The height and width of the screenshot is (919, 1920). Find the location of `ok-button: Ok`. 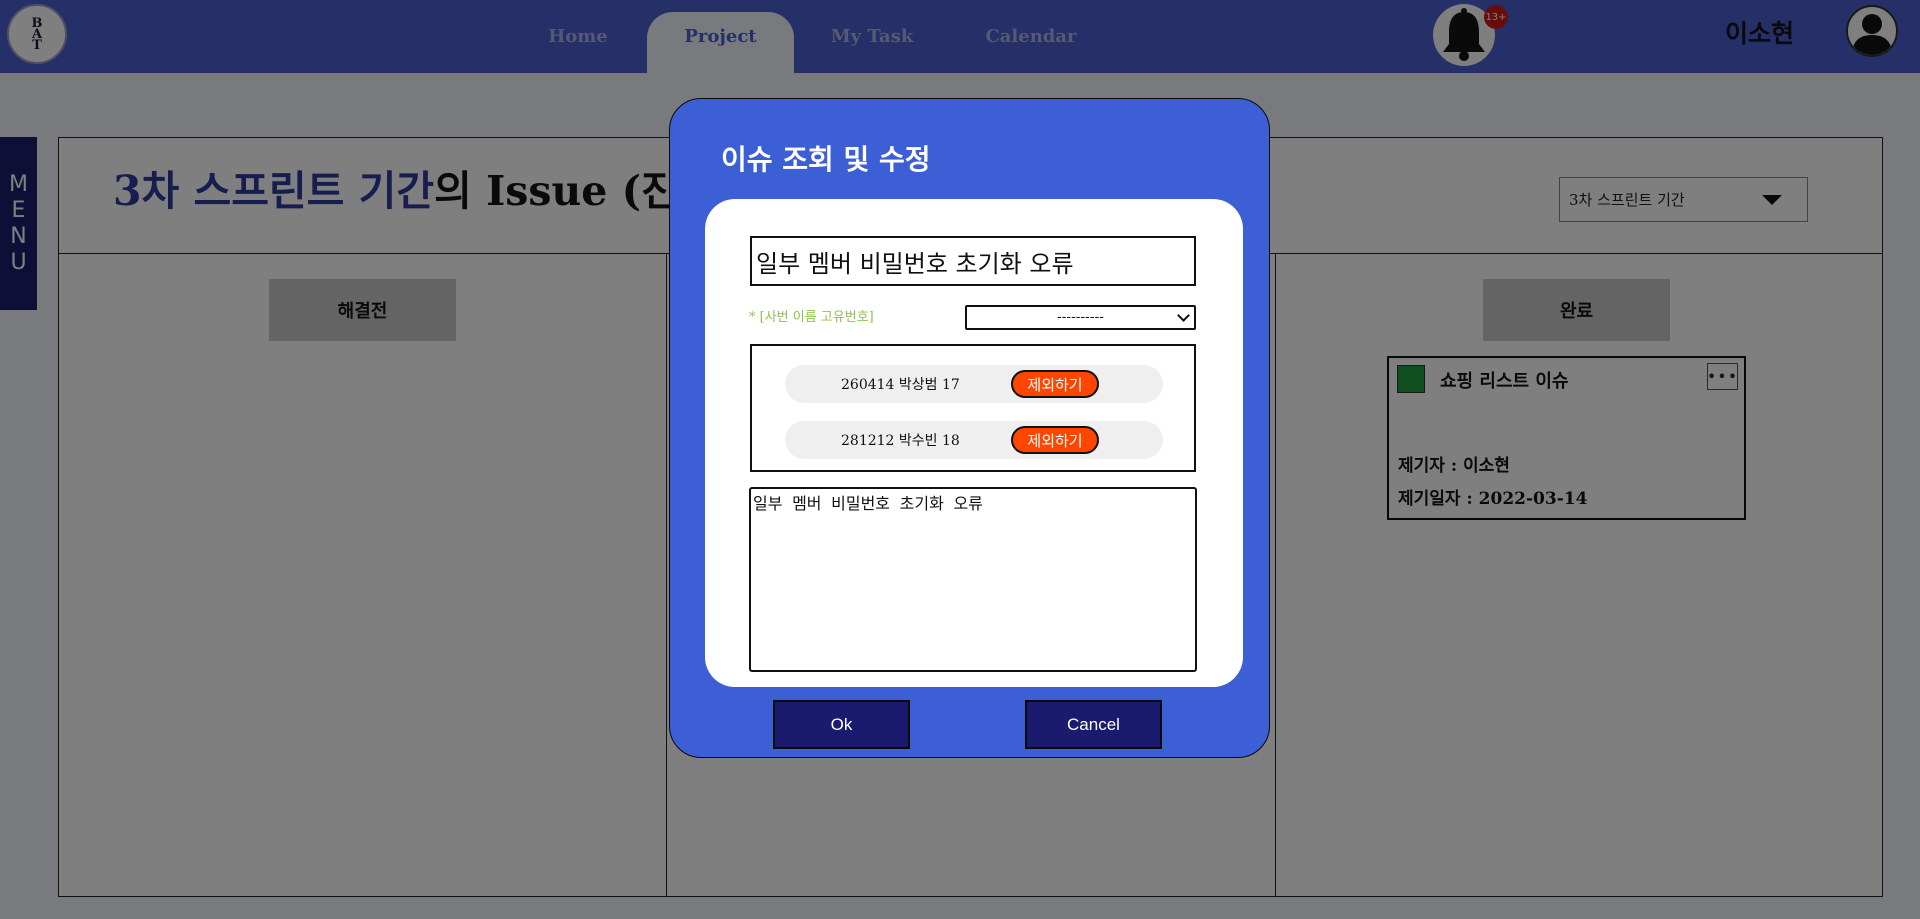

ok-button: Ok is located at coordinates (841, 724).